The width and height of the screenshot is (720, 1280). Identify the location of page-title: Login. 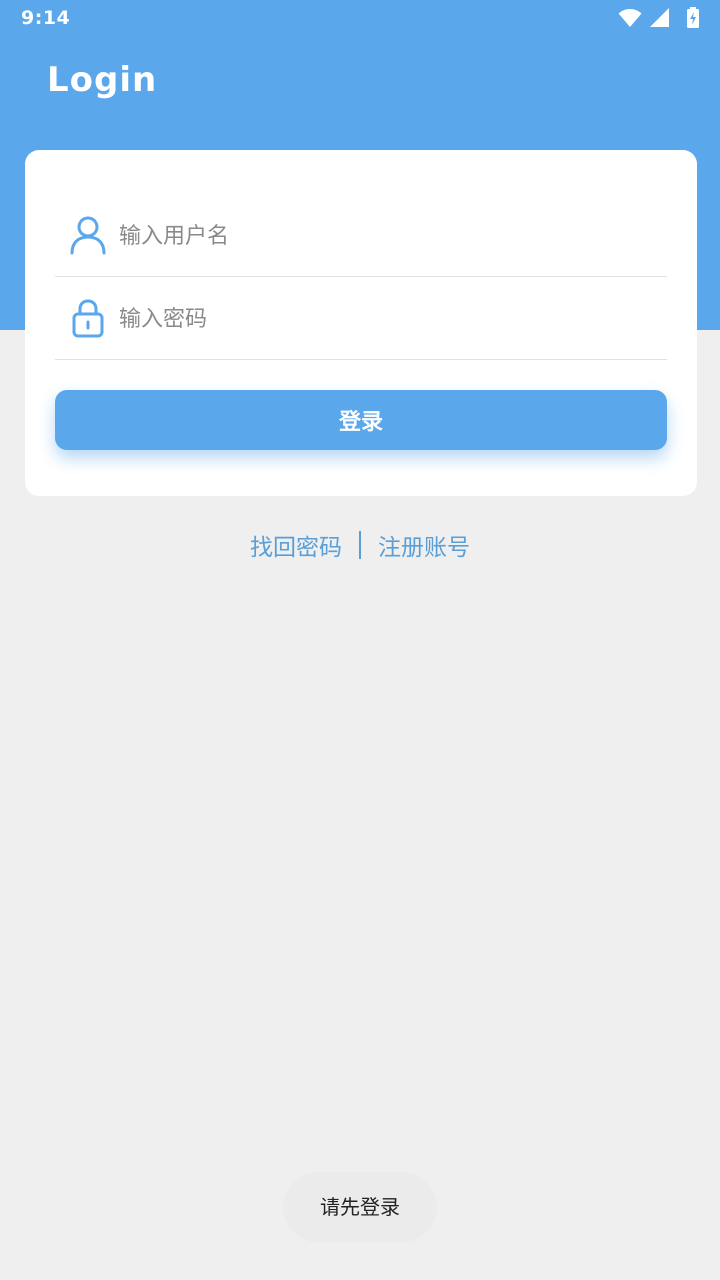
(102, 80).